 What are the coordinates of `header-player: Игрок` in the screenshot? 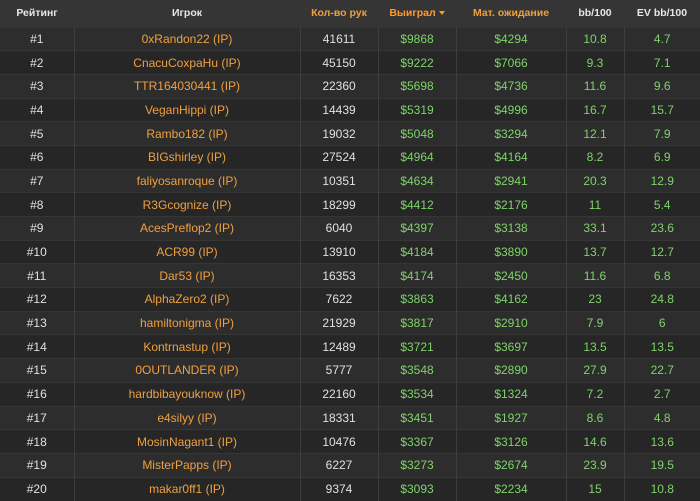 It's located at (187, 13).